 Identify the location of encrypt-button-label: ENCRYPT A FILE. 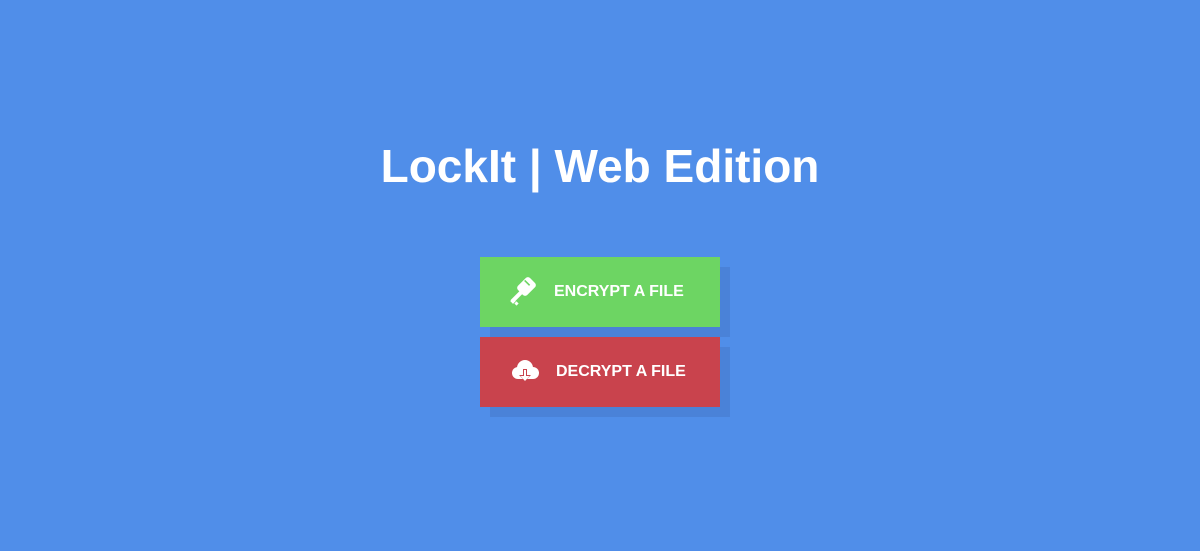
(619, 291).